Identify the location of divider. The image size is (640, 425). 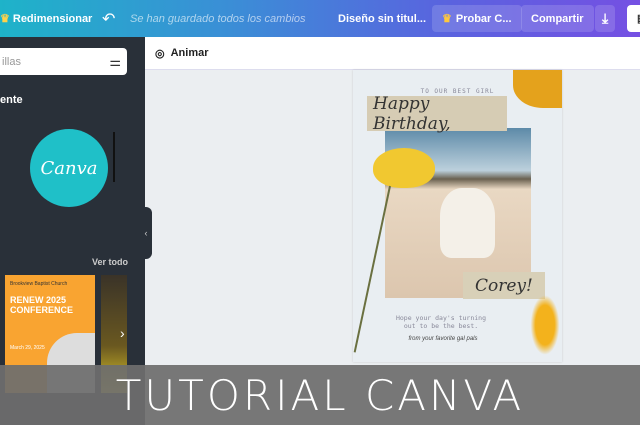
(114, 157).